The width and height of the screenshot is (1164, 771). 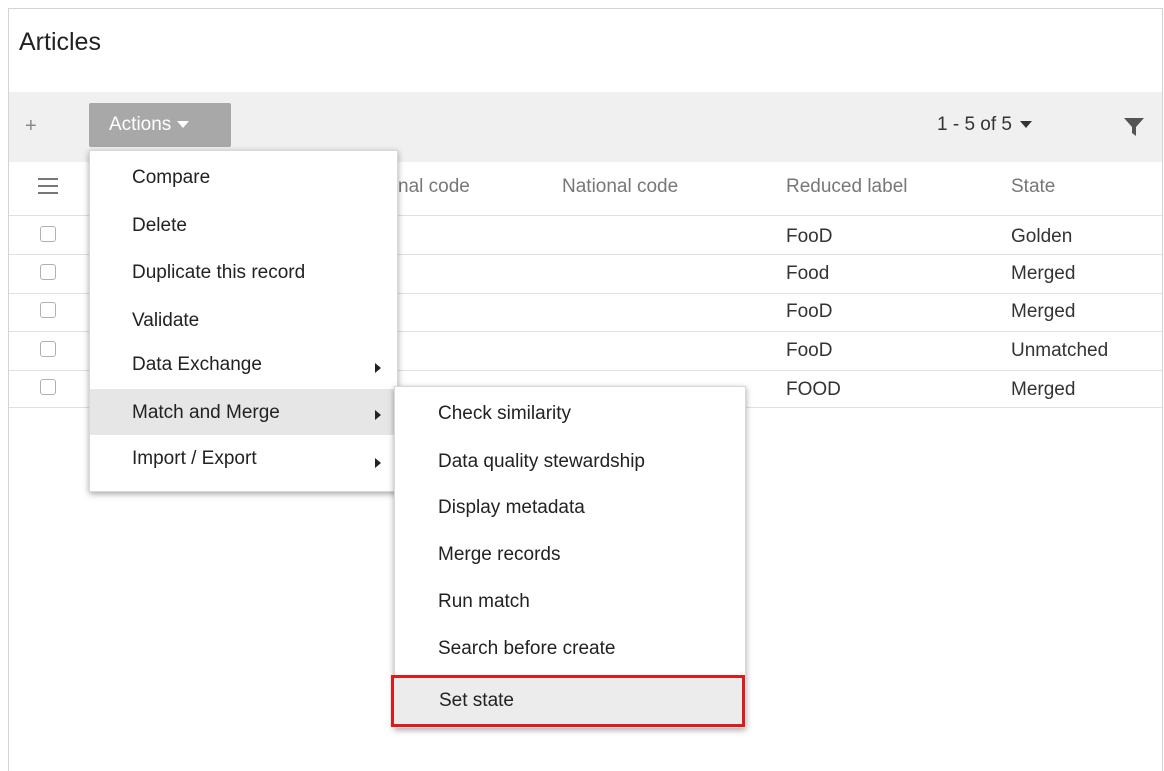 I want to click on column-header-reduced-label: Reduced label, so click(x=846, y=187).